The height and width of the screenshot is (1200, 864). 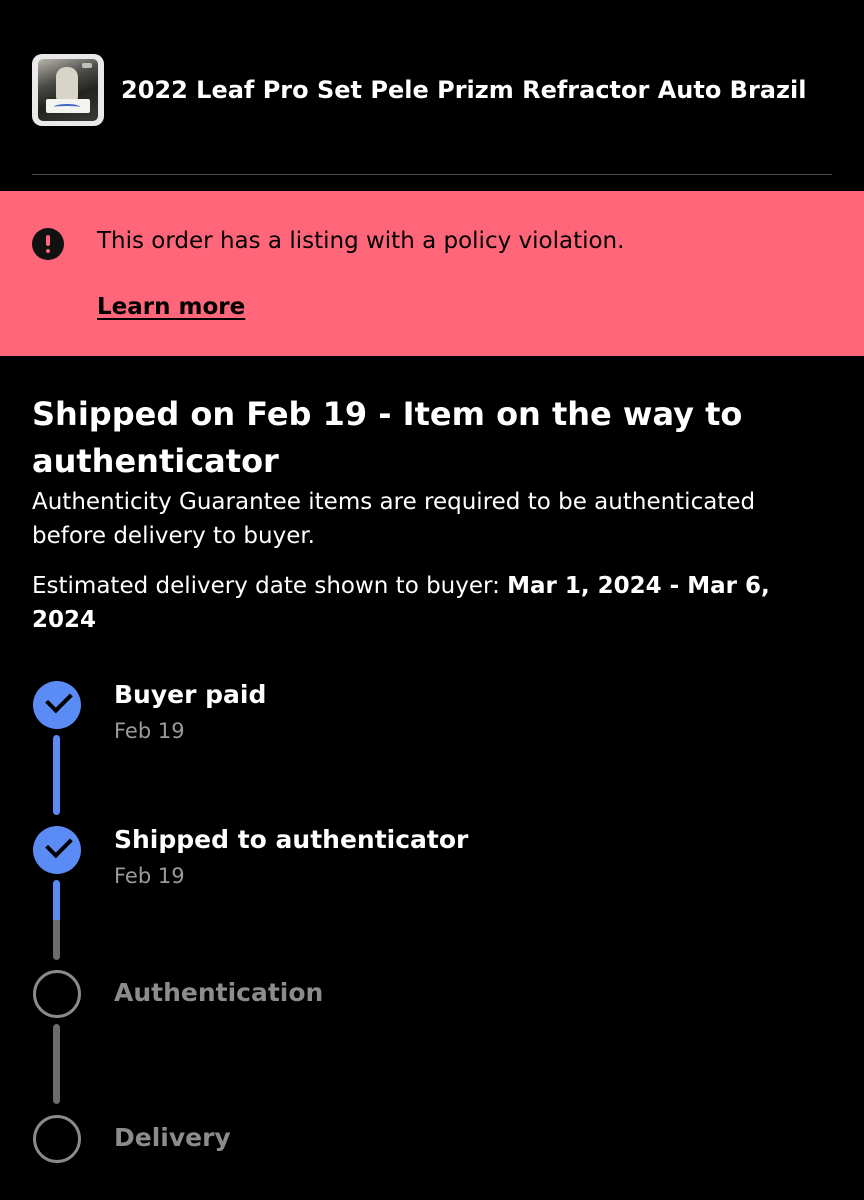 I want to click on estimated-delivery-label: Estimated delivery date shown to buyer:, so click(x=270, y=586).